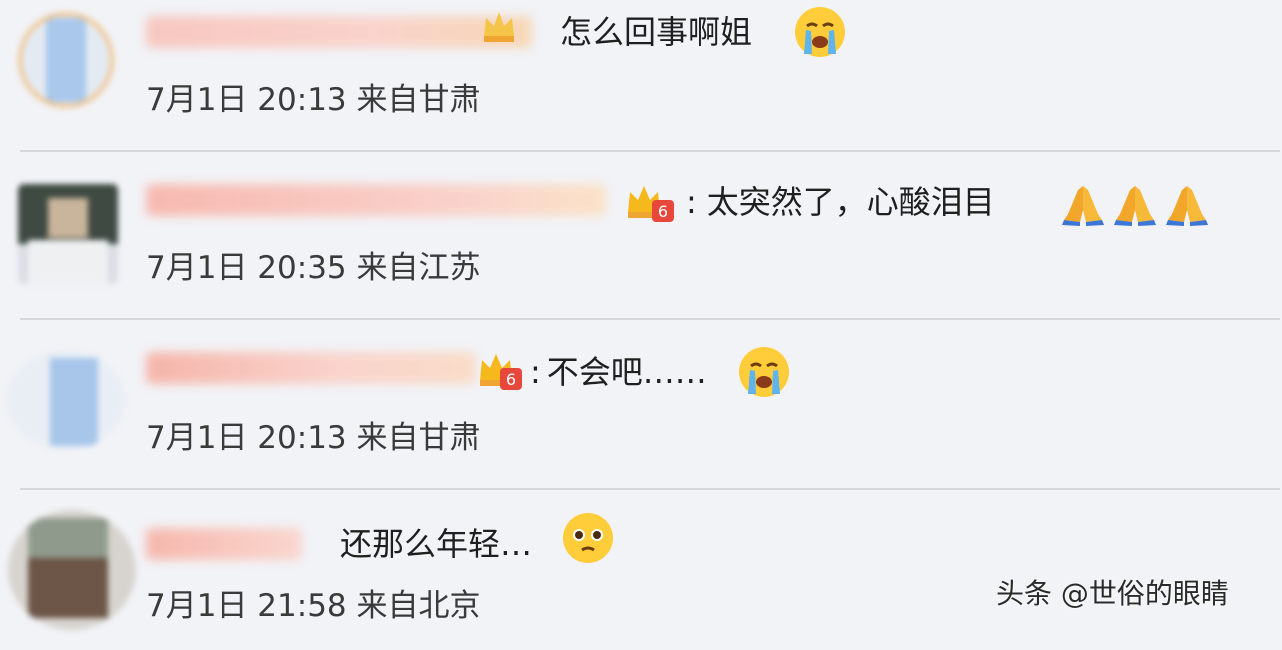  What do you see at coordinates (1112, 593) in the screenshot?
I see `watermark: 头条 @世俗的眼睛` at bounding box center [1112, 593].